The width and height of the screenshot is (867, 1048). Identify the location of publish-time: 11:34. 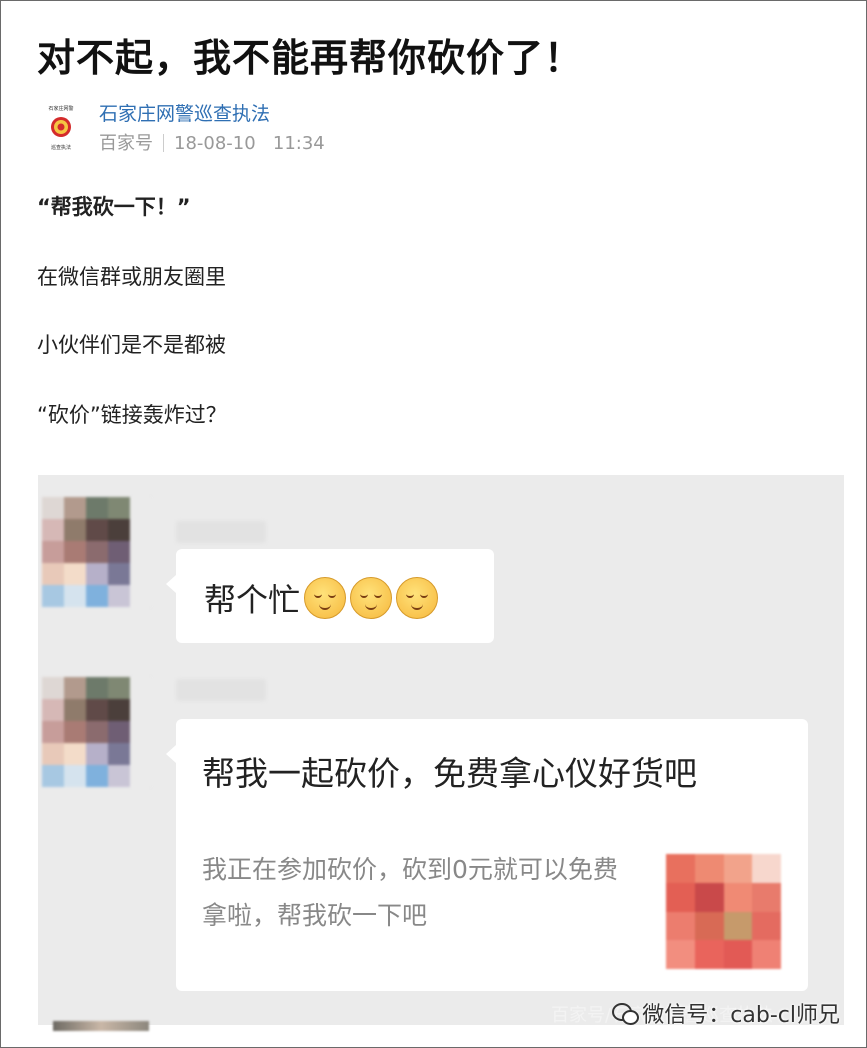
(298, 143).